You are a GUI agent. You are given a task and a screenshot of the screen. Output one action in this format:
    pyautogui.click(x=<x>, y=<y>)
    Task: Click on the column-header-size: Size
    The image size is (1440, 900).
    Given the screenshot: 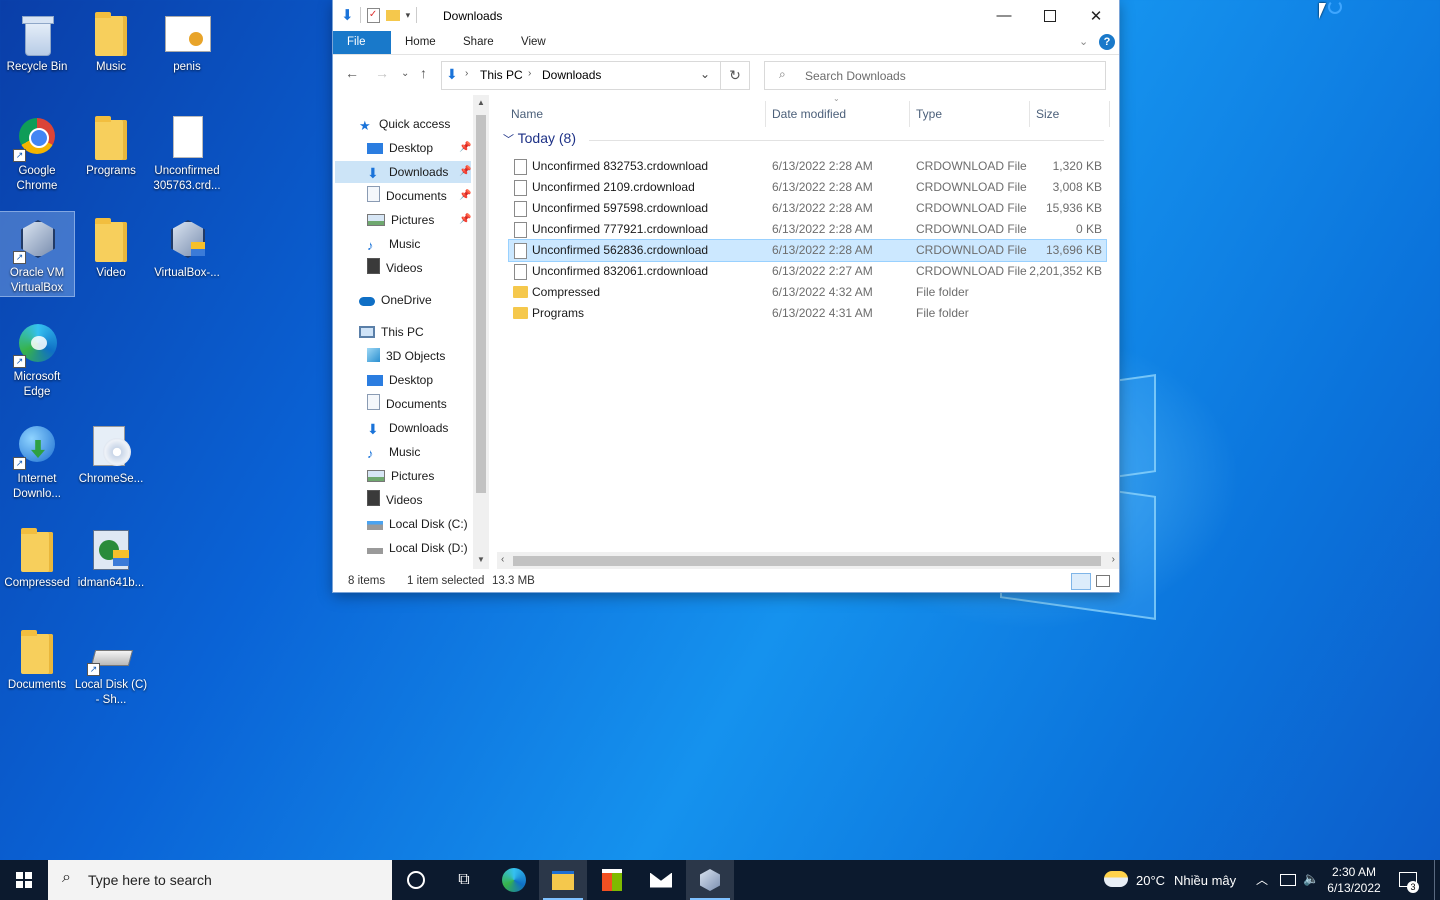 What is the action you would take?
    pyautogui.click(x=1047, y=114)
    